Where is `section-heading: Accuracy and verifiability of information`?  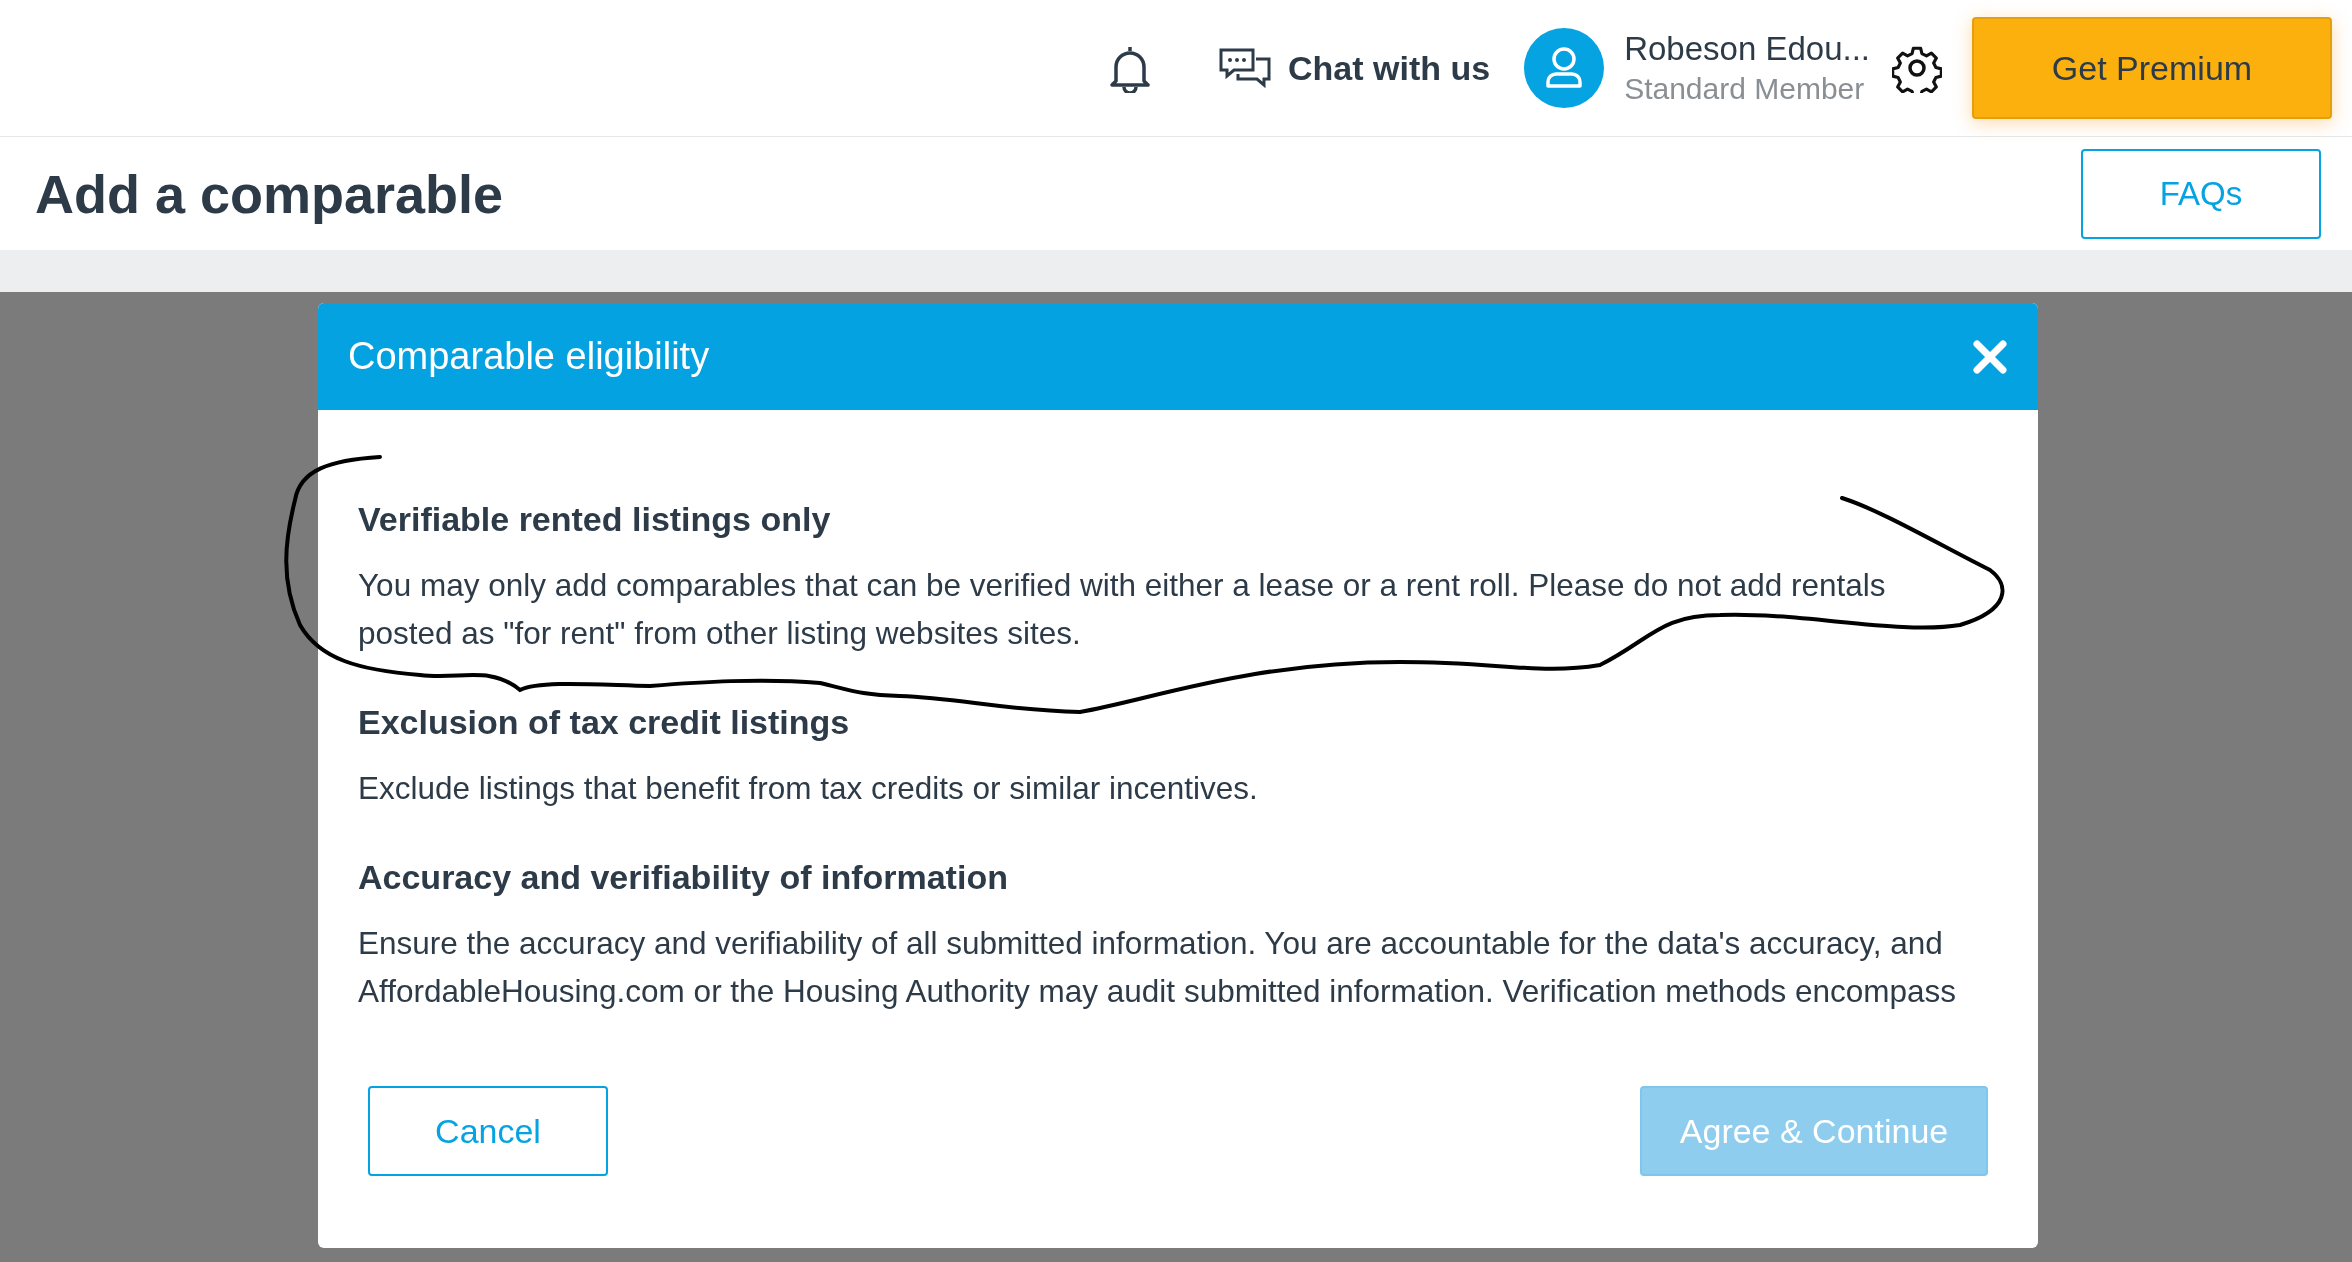 section-heading: Accuracy and verifiability of information is located at coordinates (683, 877).